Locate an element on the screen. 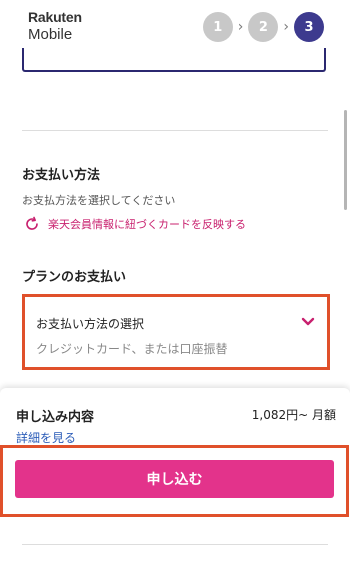 The width and height of the screenshot is (350, 577). summary-title: 申し込み内容 is located at coordinates (55, 417).